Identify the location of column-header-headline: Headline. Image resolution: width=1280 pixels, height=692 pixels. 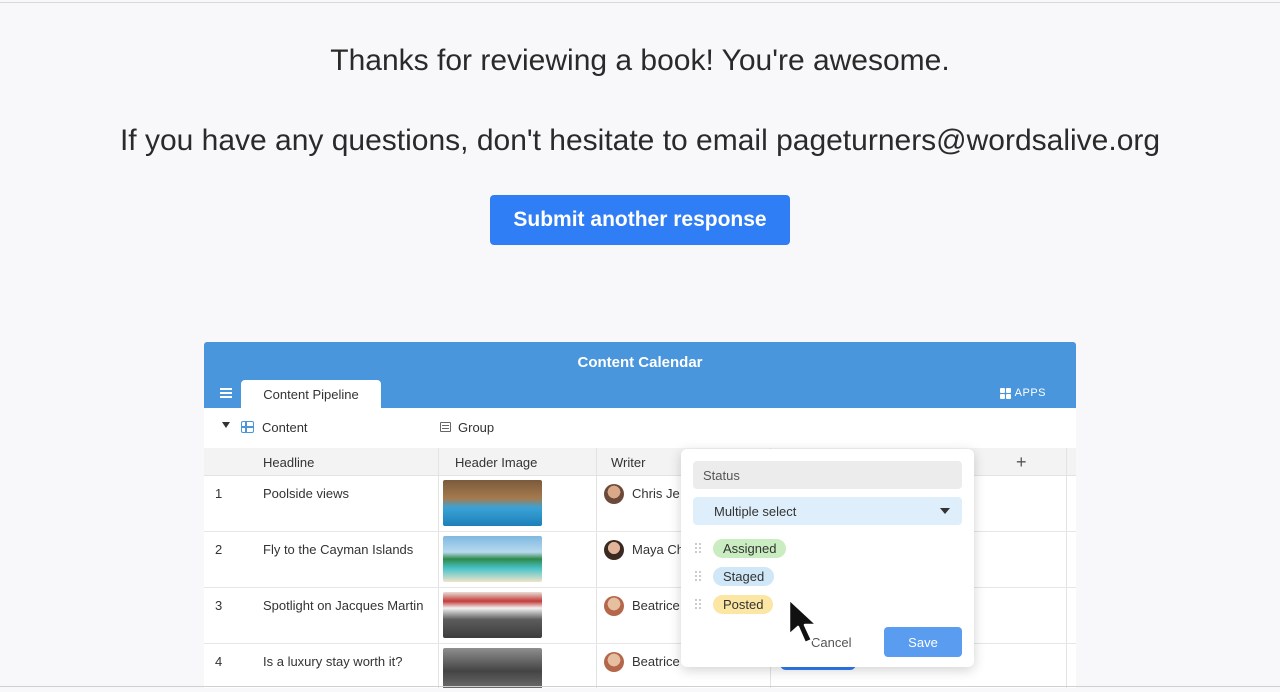
(289, 462).